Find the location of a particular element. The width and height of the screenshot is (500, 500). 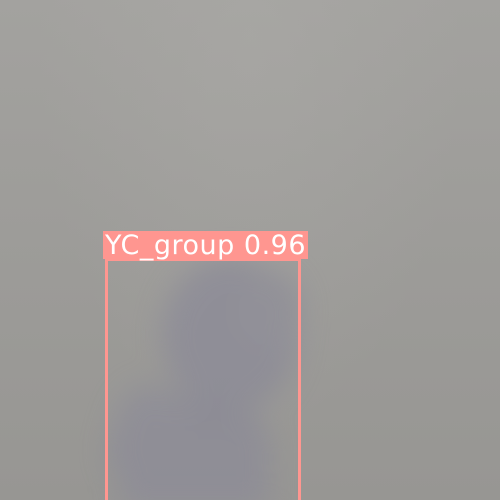

detection-confidence-text: 0.96 is located at coordinates (275, 245).